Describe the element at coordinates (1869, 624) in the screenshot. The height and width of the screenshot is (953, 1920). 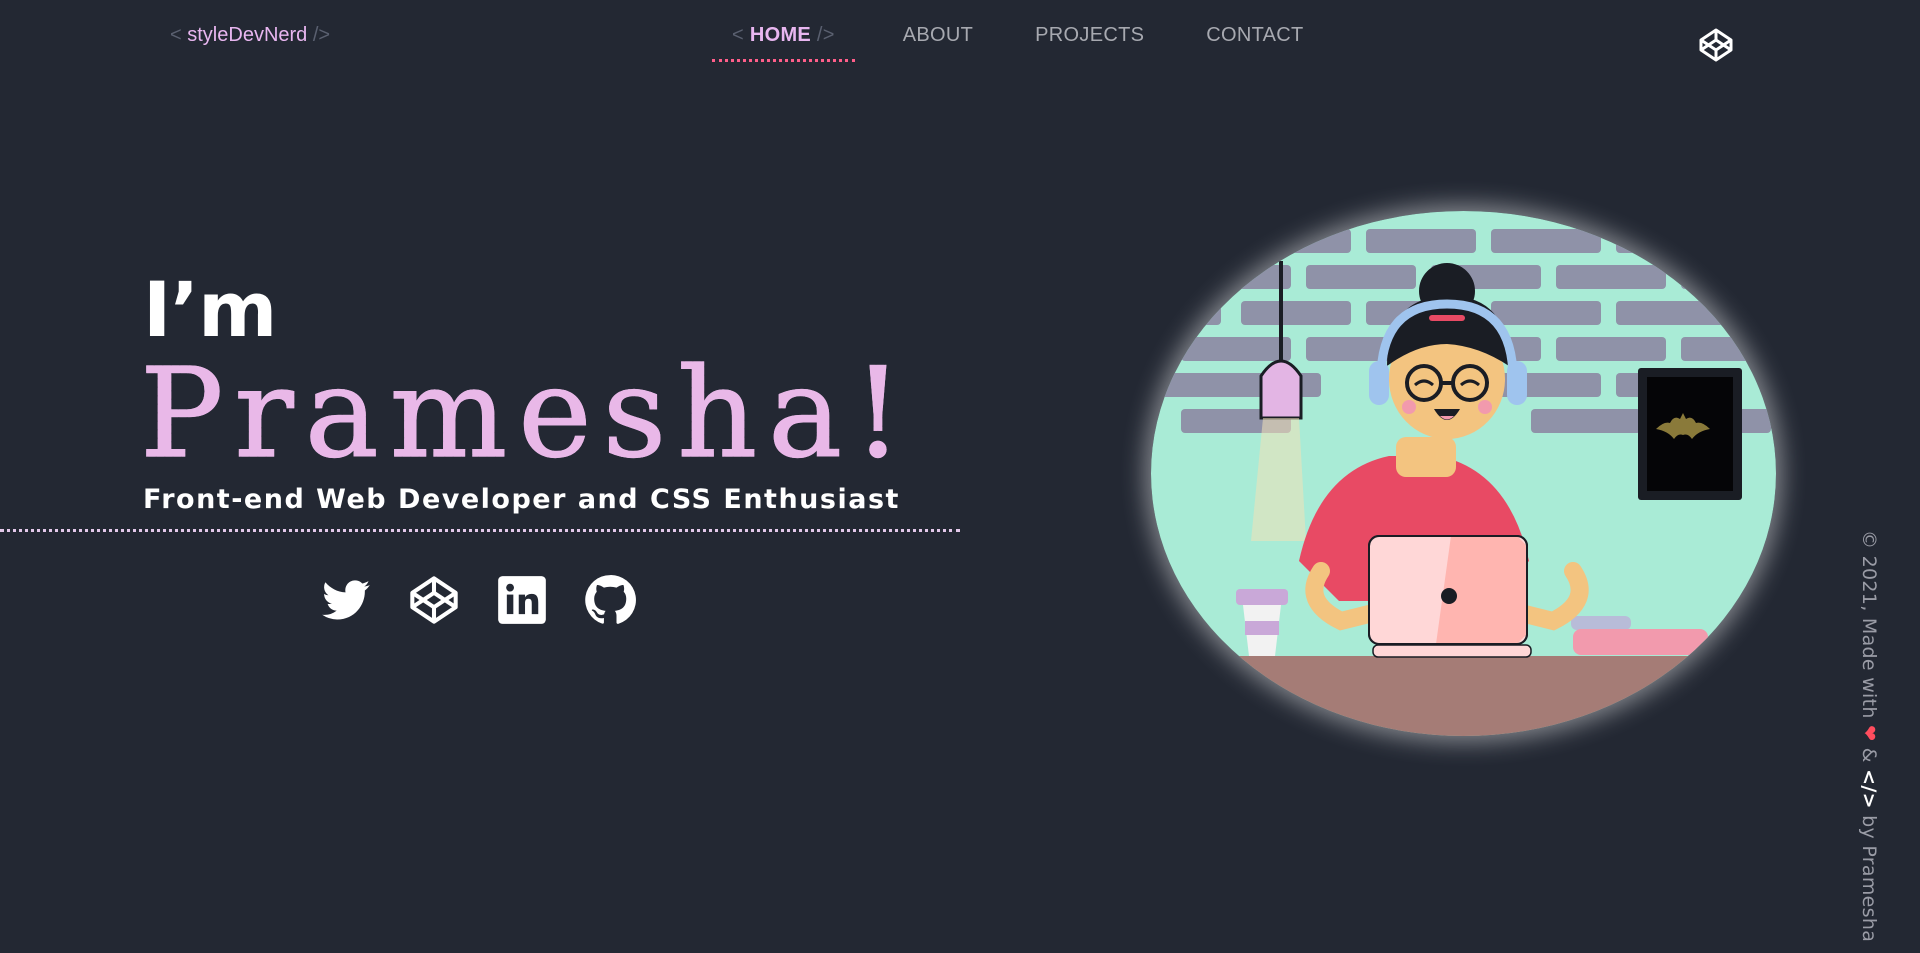
I see `footer-prefix: © 2021, Made with` at that location.